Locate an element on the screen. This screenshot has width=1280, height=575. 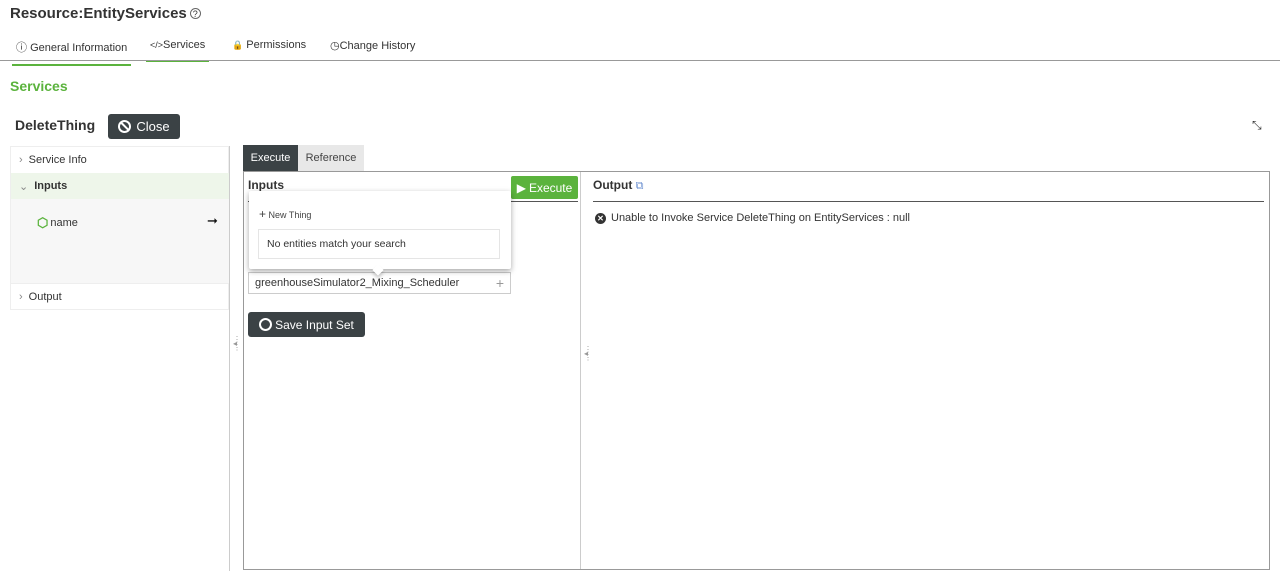
ban-icon is located at coordinates (125, 126).